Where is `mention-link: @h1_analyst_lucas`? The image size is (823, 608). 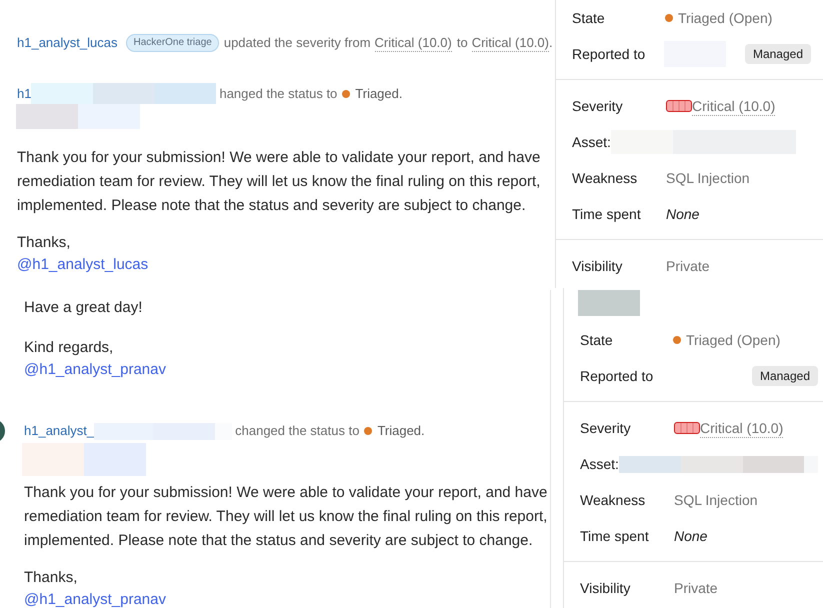 mention-link: @h1_analyst_lucas is located at coordinates (82, 265).